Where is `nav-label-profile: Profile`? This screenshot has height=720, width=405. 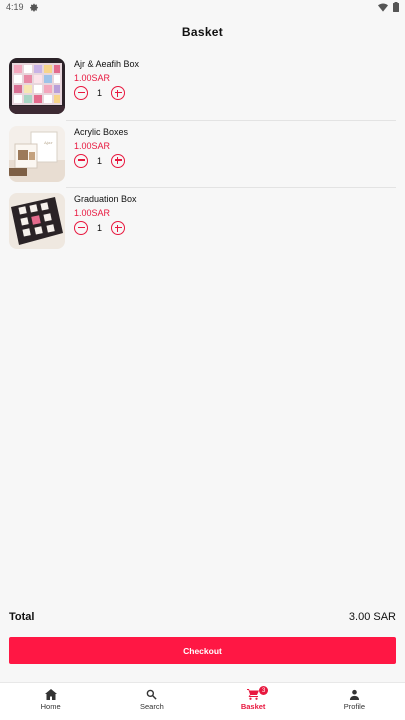
nav-label-profile: Profile is located at coordinates (354, 706).